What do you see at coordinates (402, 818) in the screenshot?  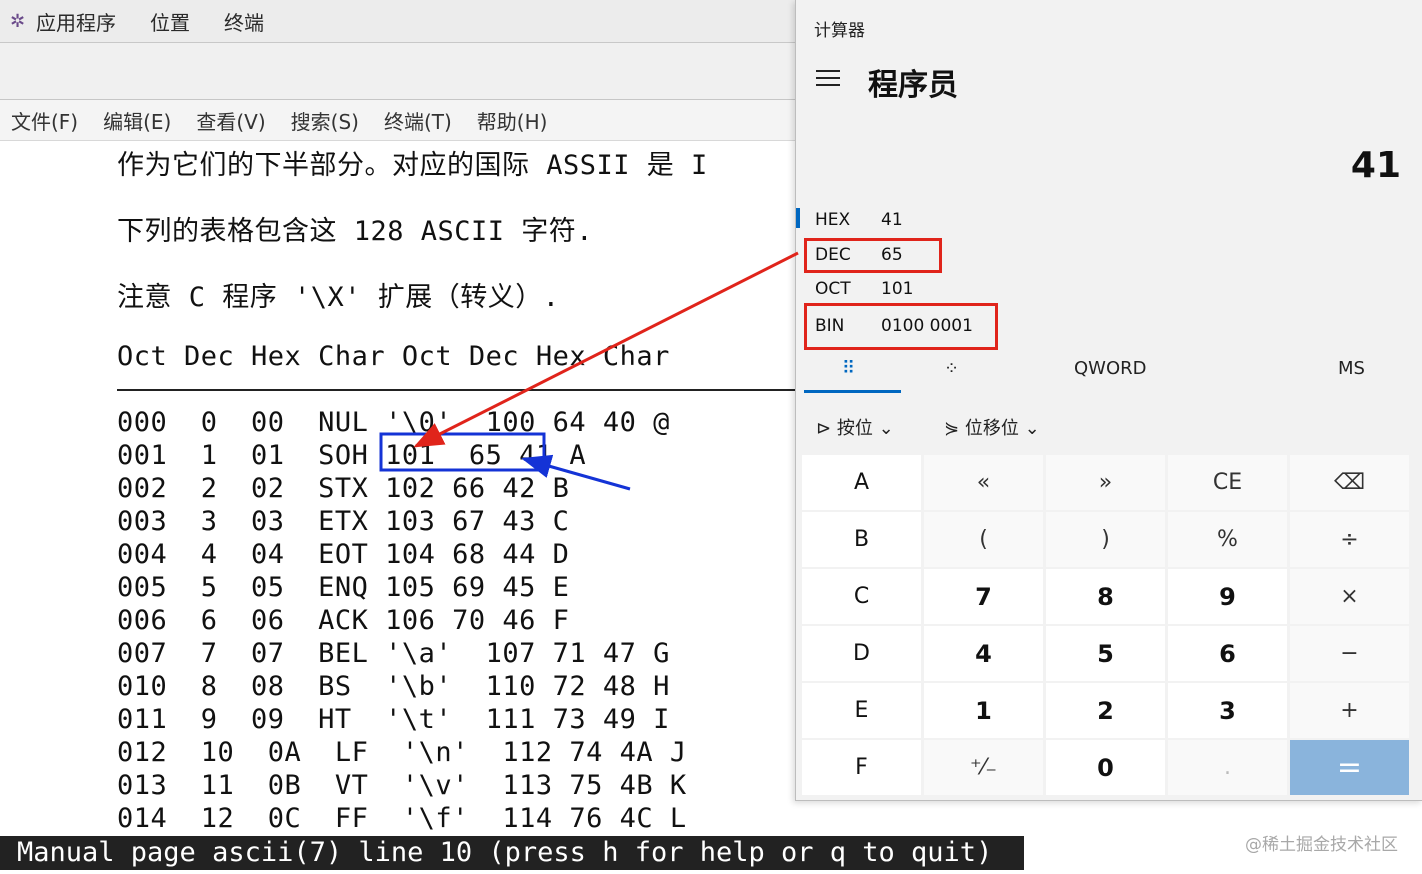 I see `table-row: 014 12 0C FF '\f' 114 76 4C L` at bounding box center [402, 818].